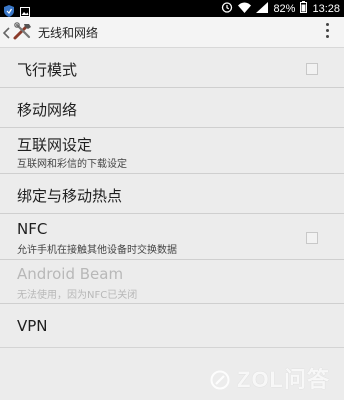  I want to click on setting-label: VPN, so click(32, 326).